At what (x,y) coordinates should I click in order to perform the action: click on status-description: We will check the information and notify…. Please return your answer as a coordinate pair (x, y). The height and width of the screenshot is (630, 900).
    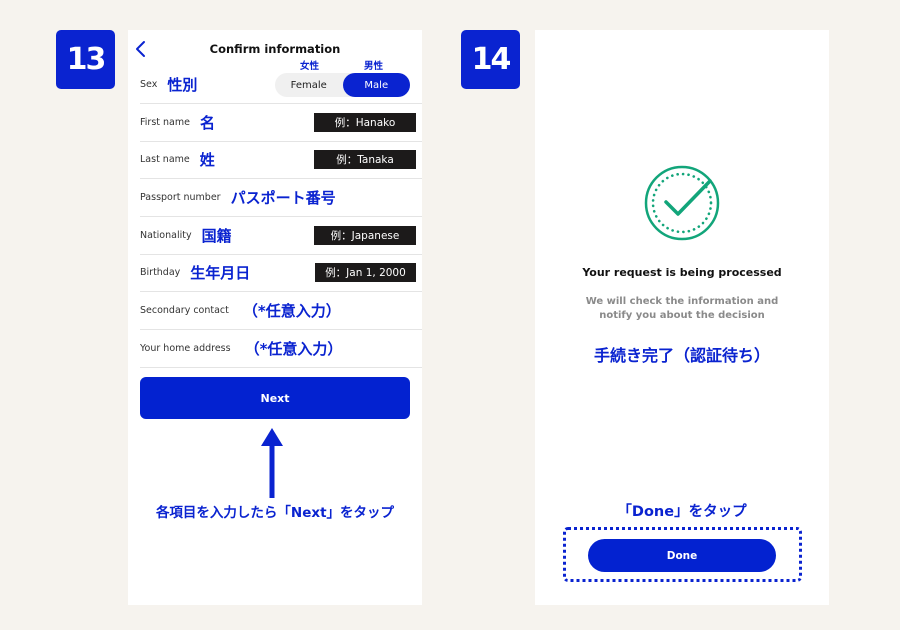
    Looking at the image, I should click on (682, 309).